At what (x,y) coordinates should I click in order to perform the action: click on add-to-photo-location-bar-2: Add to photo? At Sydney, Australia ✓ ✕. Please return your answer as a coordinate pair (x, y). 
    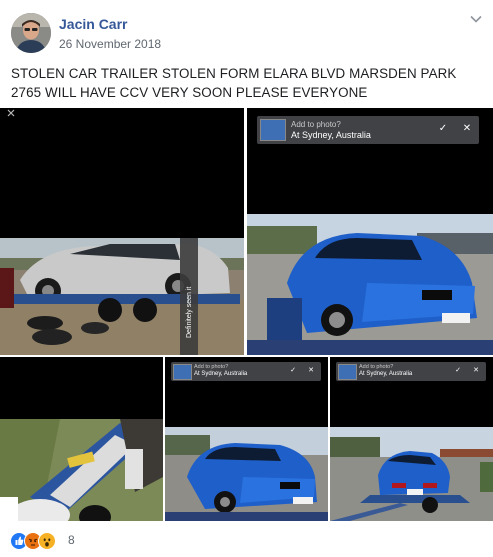
    Looking at the image, I should click on (246, 371).